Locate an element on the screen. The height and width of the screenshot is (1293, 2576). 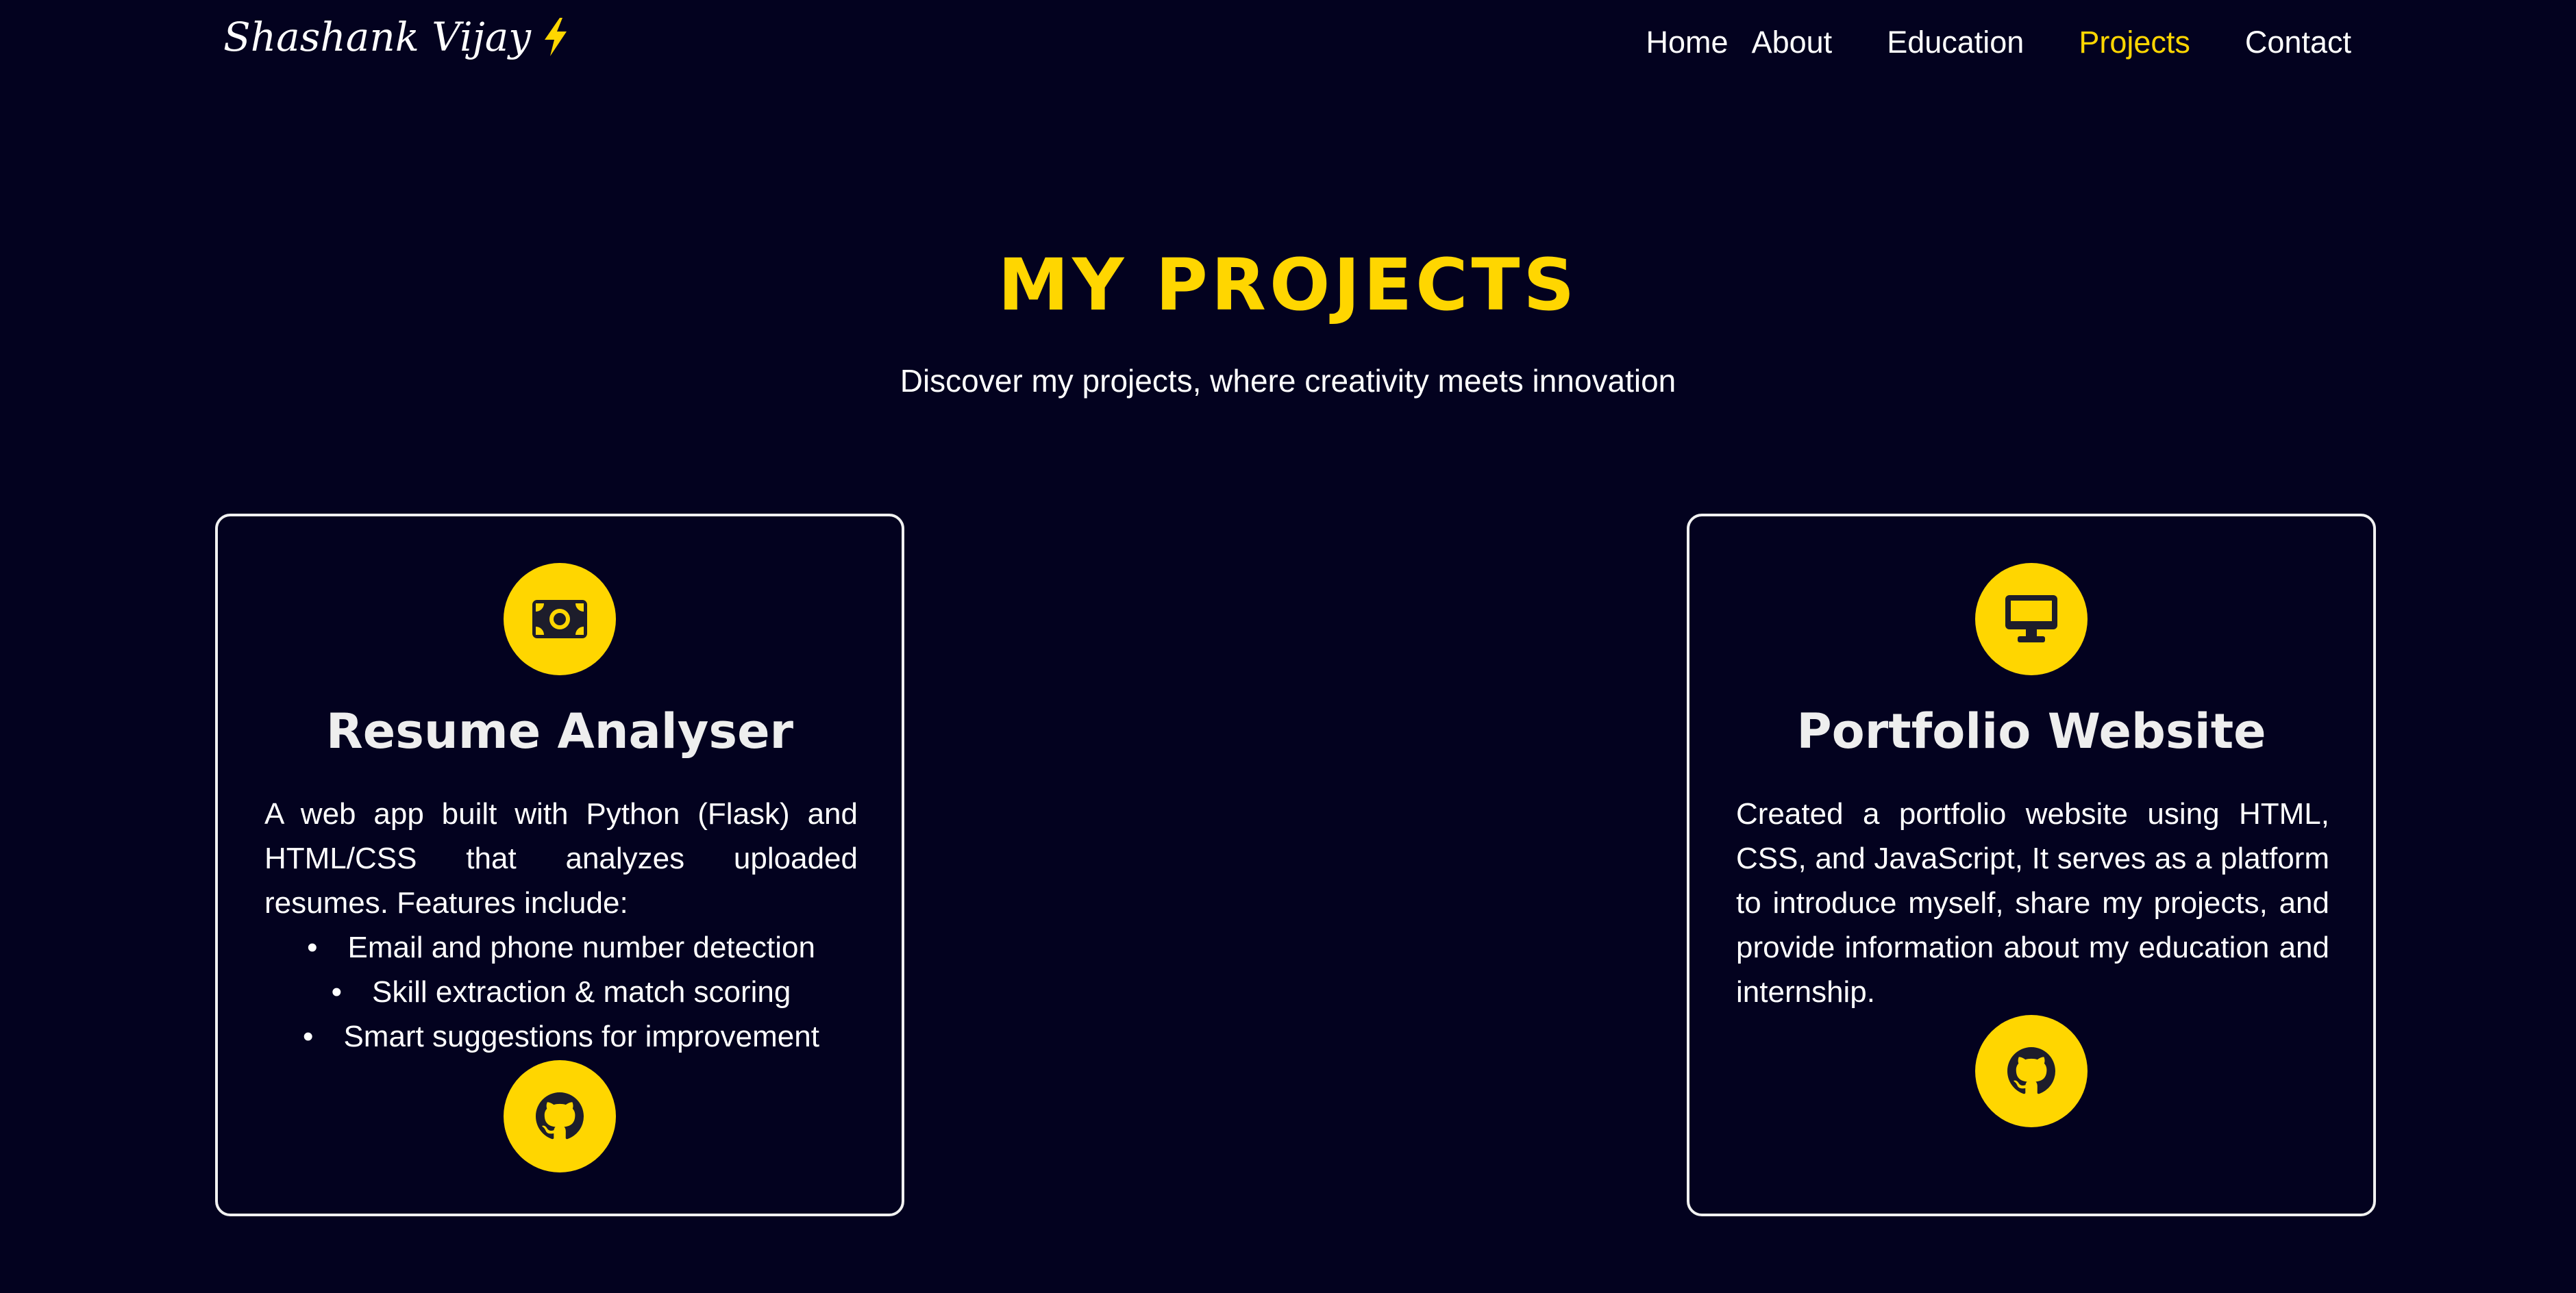
project-title: Resume Analyser is located at coordinates (559, 731).